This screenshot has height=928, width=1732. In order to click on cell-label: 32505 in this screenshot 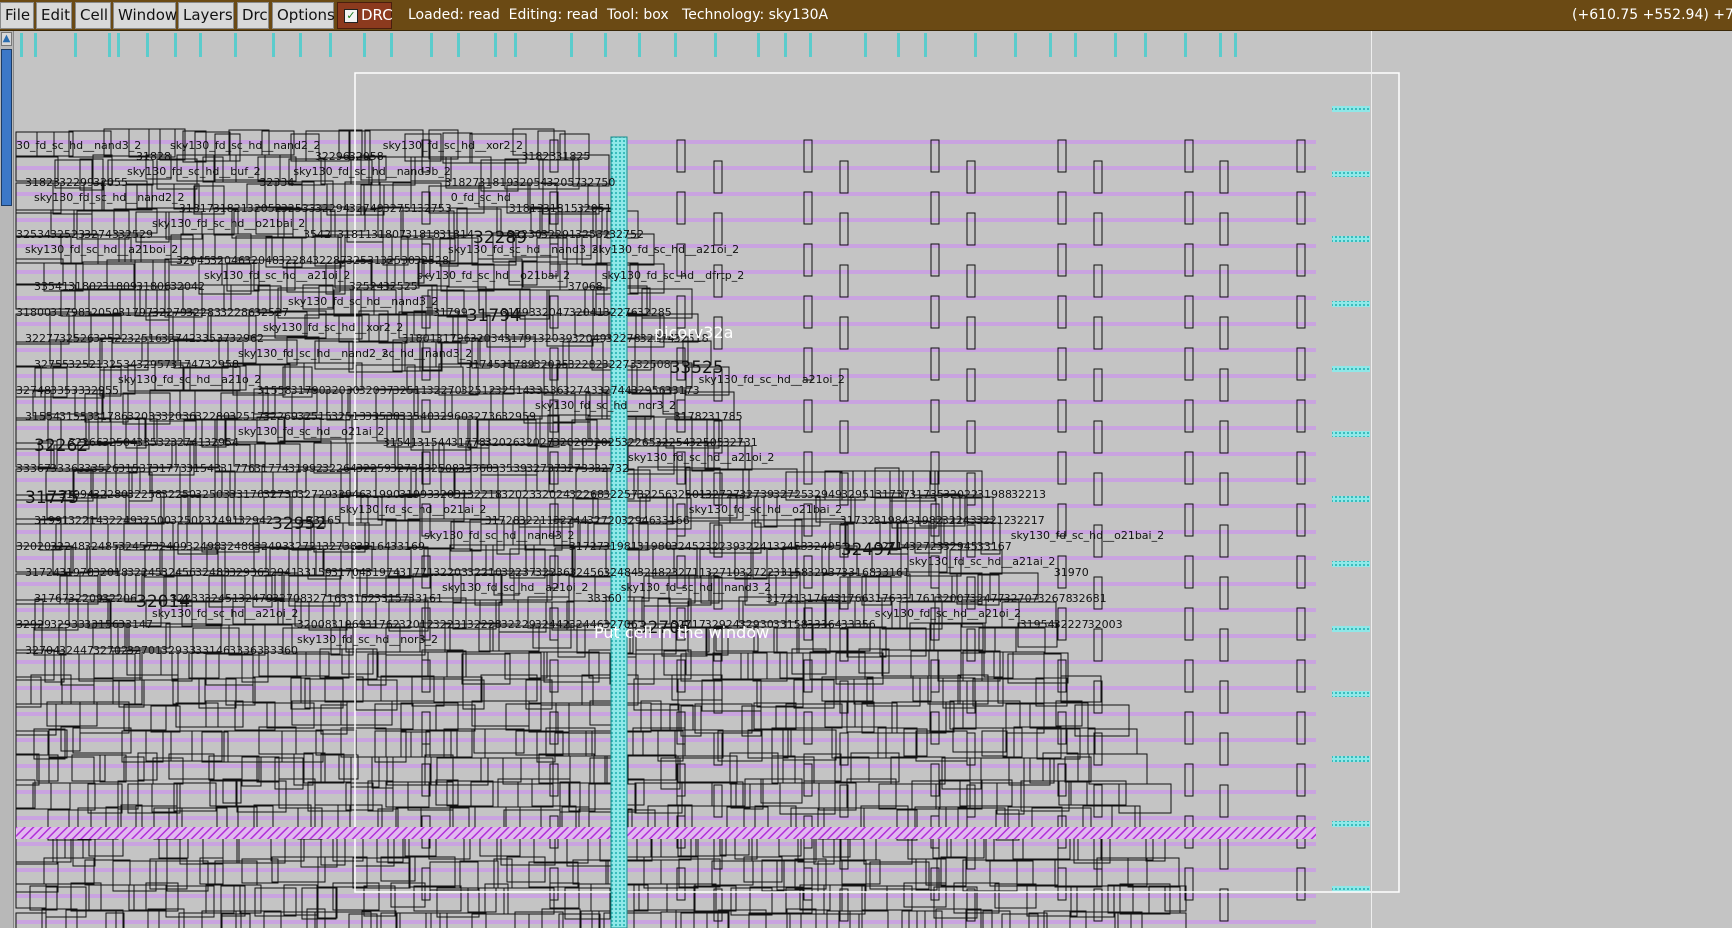, I will do `click(706, 442)`.